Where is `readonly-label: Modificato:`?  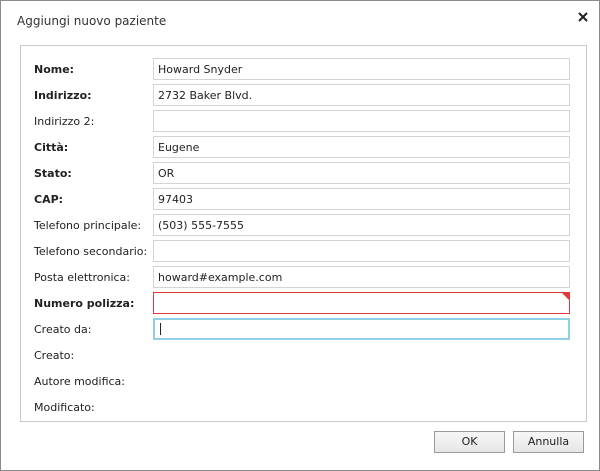
readonly-label: Modificato: is located at coordinates (64, 407).